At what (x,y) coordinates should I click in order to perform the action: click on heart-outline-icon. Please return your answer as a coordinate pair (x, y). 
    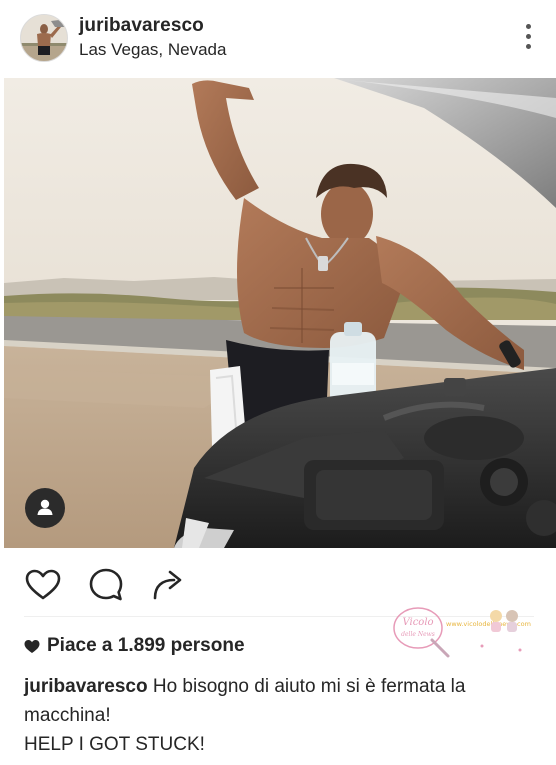
    Looking at the image, I should click on (43, 585).